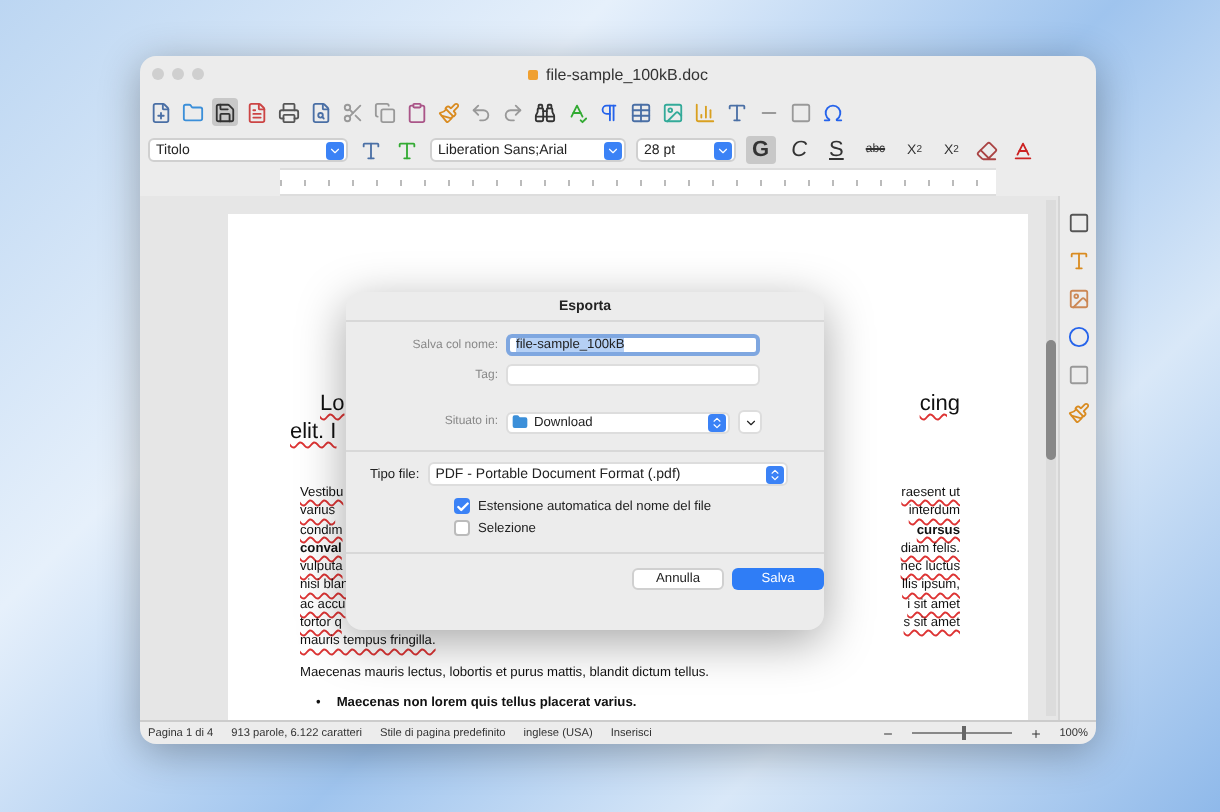  What do you see at coordinates (987, 150) in the screenshot?
I see `clear-format-icon` at bounding box center [987, 150].